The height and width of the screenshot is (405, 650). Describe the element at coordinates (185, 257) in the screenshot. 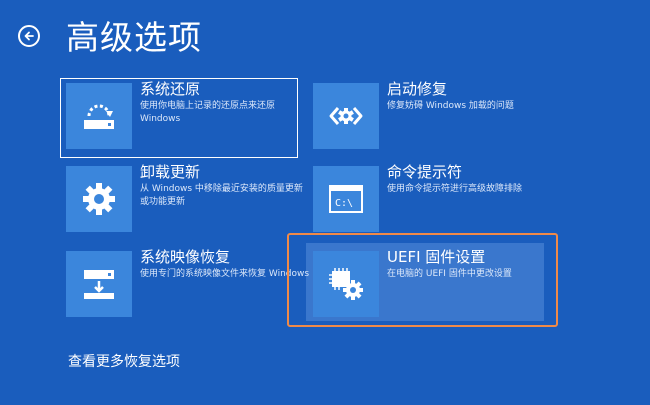

I see `option-name: 系统映像恢复` at that location.